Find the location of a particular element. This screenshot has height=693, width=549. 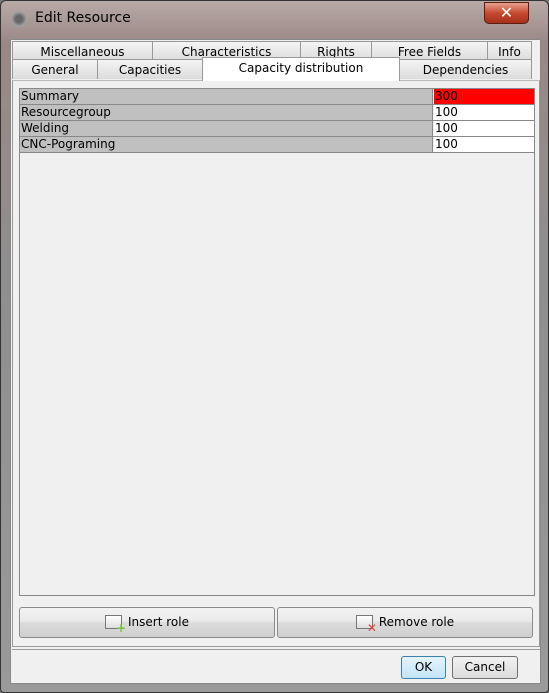

remove-window-icon: ✕ is located at coordinates (366, 624).